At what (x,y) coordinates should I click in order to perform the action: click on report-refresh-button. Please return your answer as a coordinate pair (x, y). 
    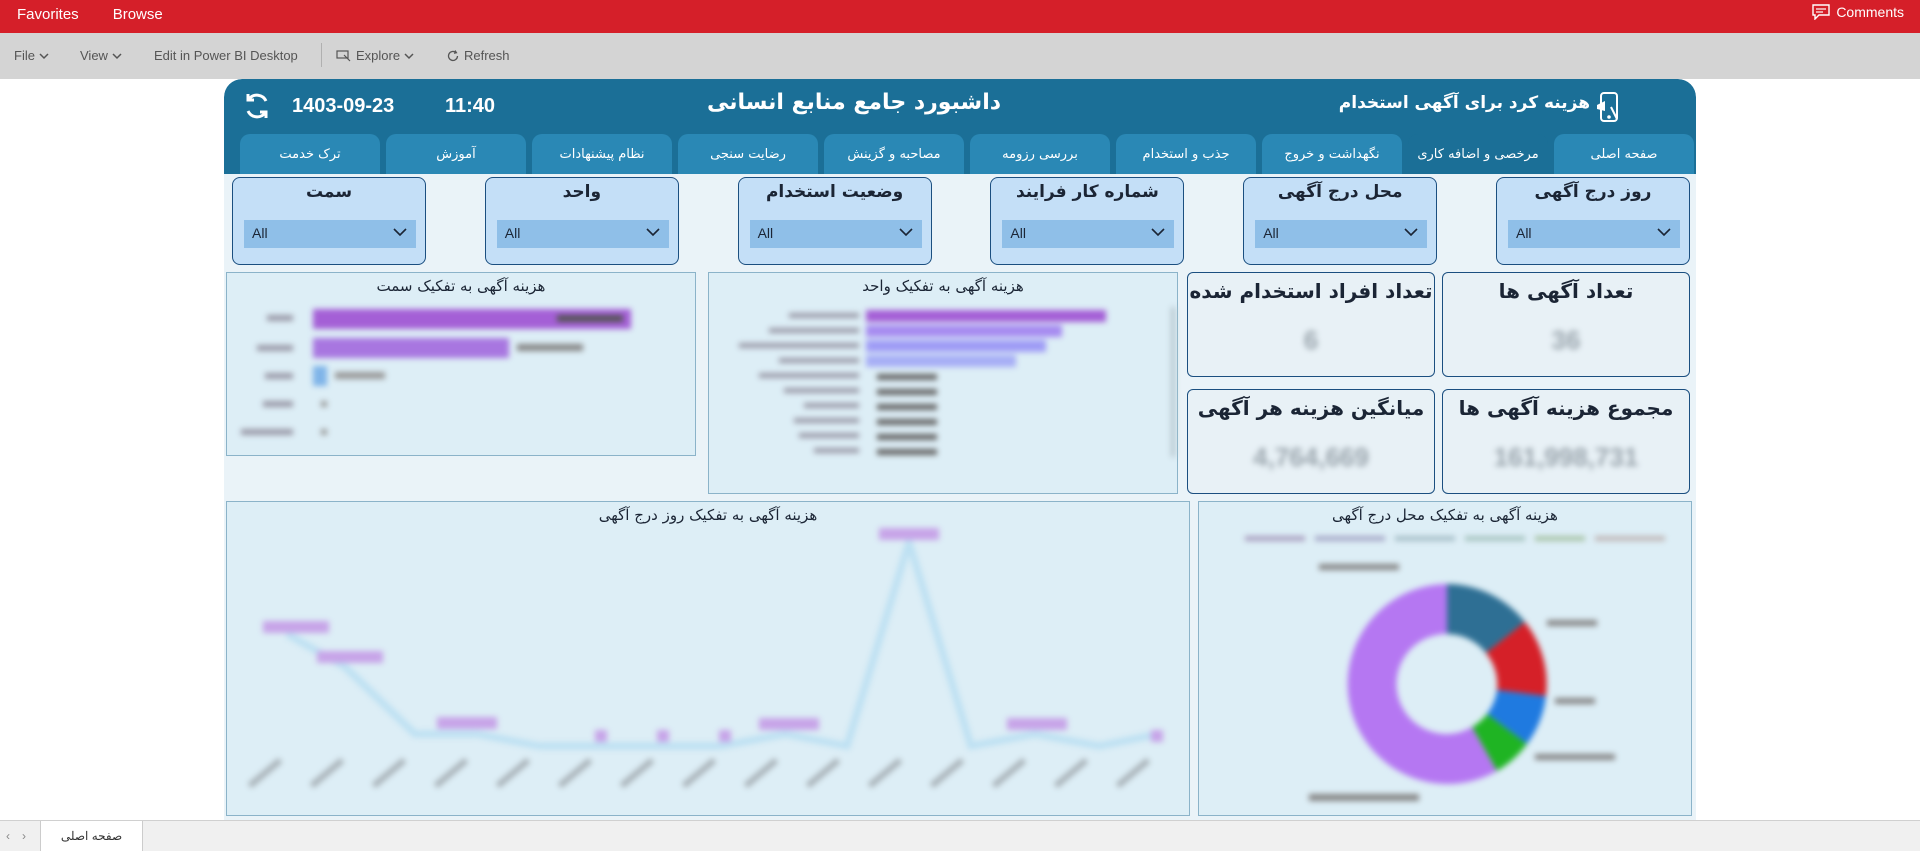
    Looking at the image, I should click on (257, 108).